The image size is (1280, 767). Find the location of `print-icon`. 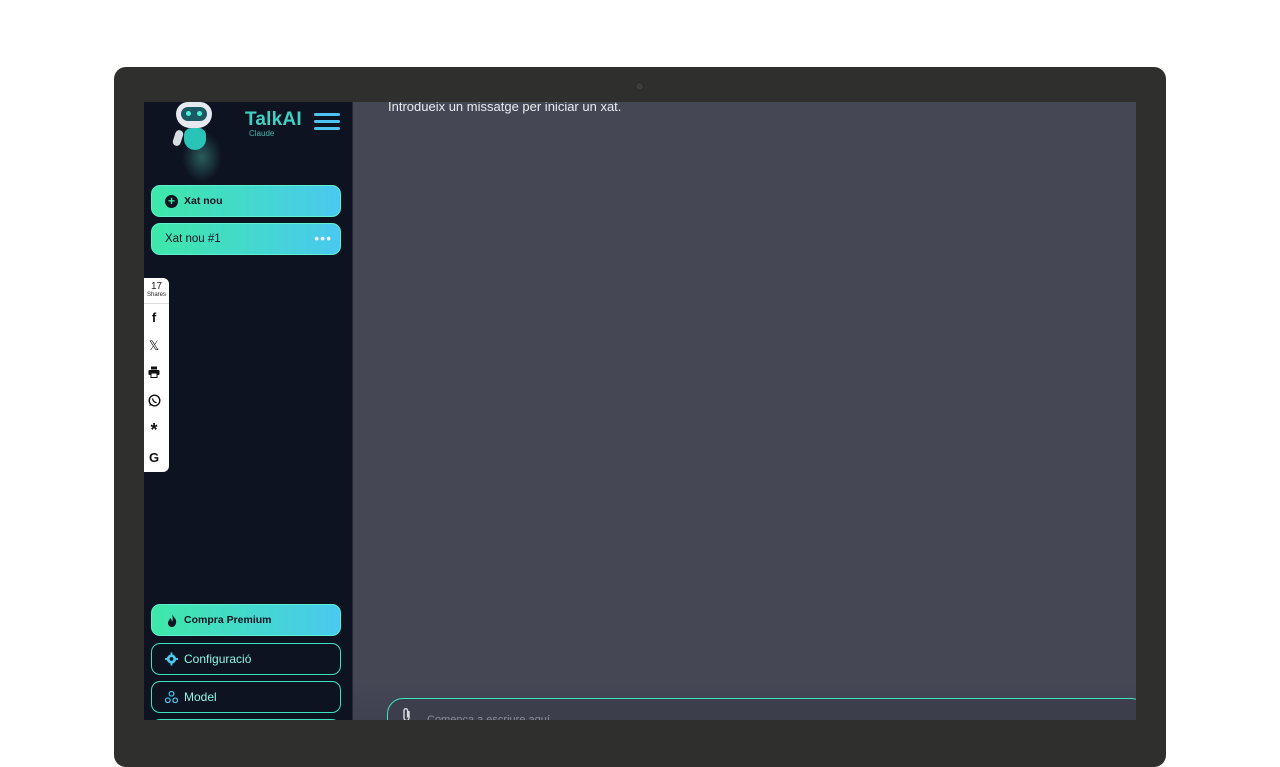

print-icon is located at coordinates (154, 373).